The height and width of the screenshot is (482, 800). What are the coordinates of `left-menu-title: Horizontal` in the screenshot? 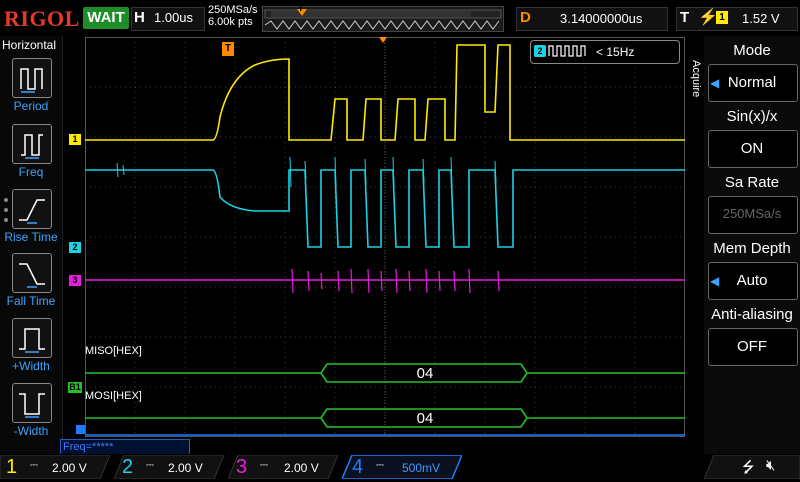 It's located at (29, 45).